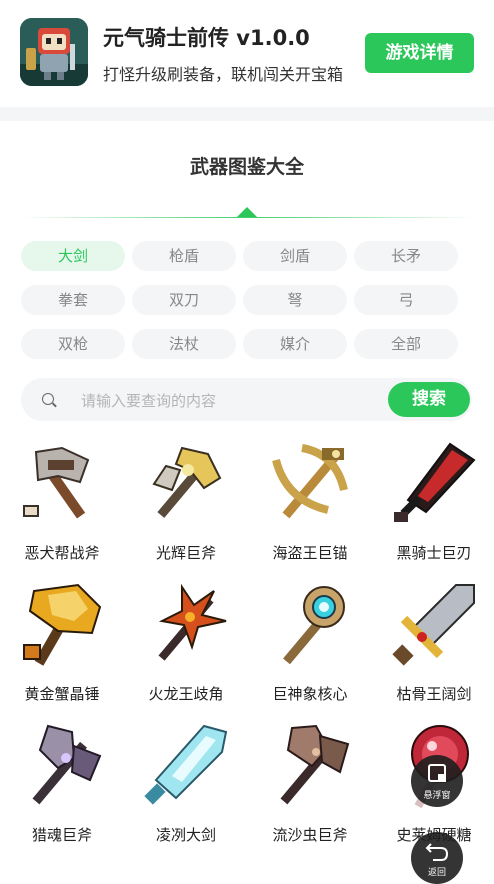  What do you see at coordinates (429, 399) in the screenshot?
I see `search-button: 搜索` at bounding box center [429, 399].